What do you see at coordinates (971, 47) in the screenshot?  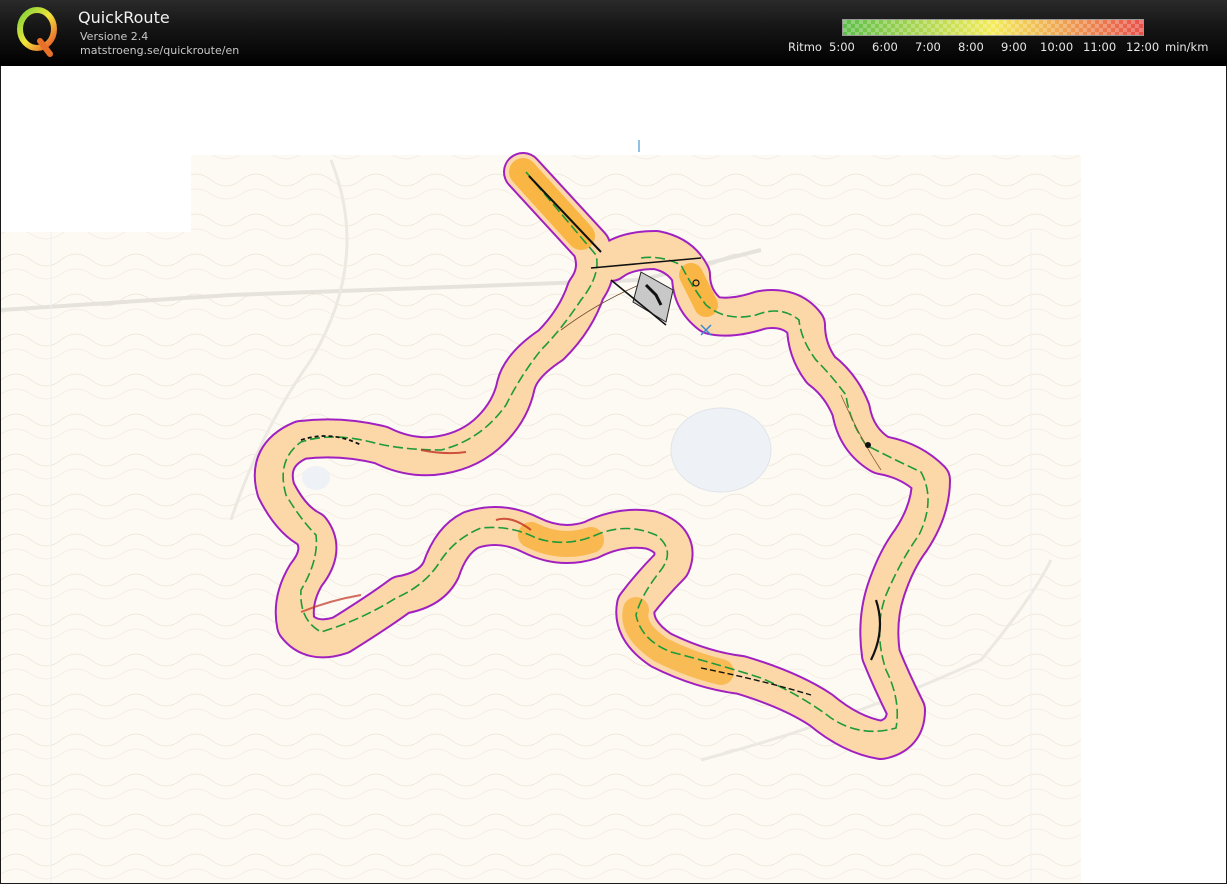 I see `pace-tick: 8:00` at bounding box center [971, 47].